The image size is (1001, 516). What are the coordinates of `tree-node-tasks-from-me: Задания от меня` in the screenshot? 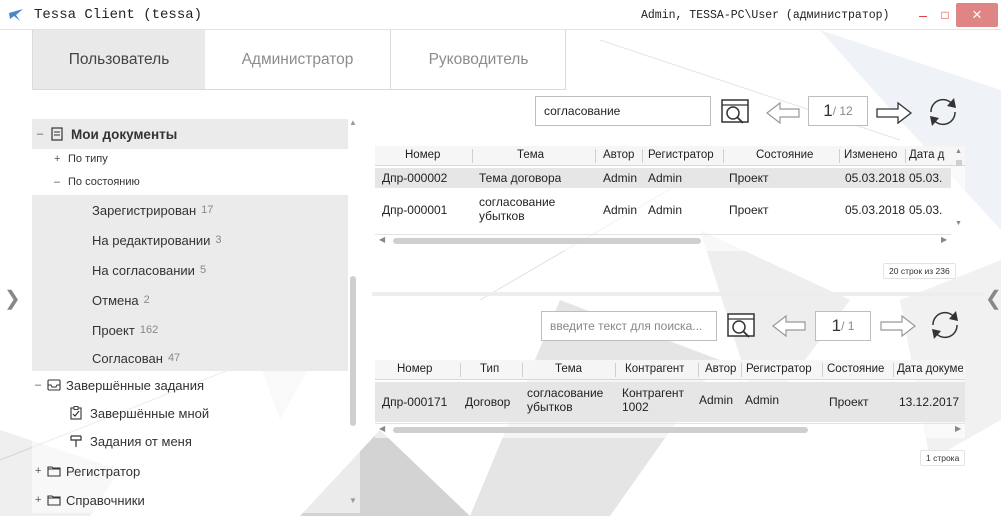 It's located at (190, 441).